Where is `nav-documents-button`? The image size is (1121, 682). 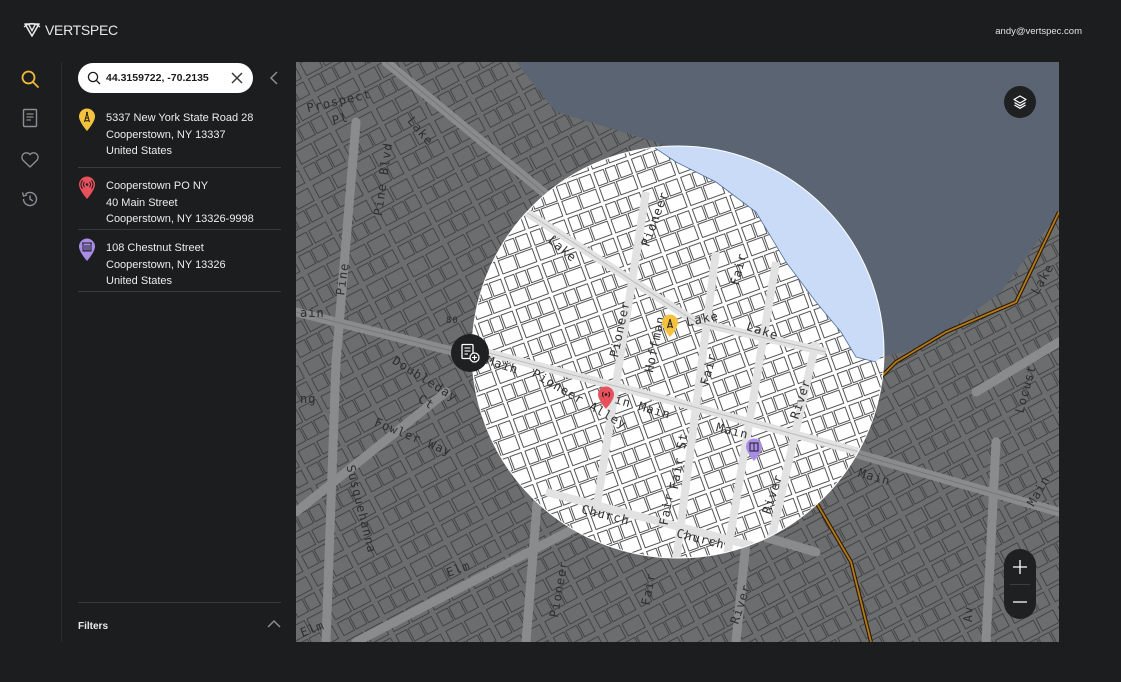 nav-documents-button is located at coordinates (30, 118).